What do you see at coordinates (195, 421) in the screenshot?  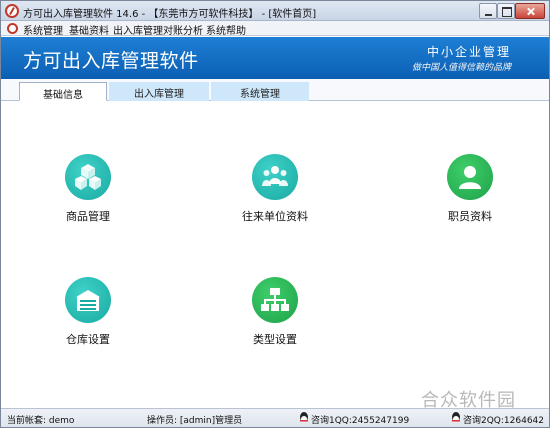 I see `status-operator: 操作员: [admin]管理员` at bounding box center [195, 421].